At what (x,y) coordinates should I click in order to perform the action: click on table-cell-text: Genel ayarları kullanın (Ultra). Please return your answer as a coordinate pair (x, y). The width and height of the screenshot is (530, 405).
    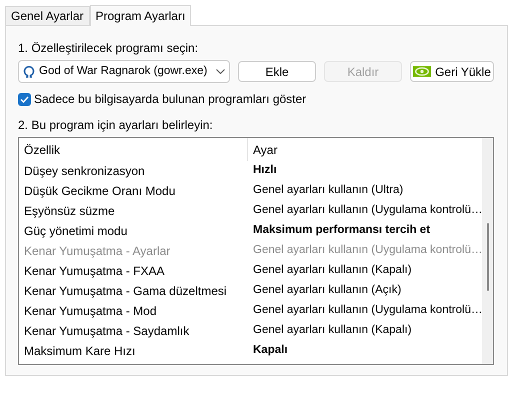
    Looking at the image, I should click on (328, 190).